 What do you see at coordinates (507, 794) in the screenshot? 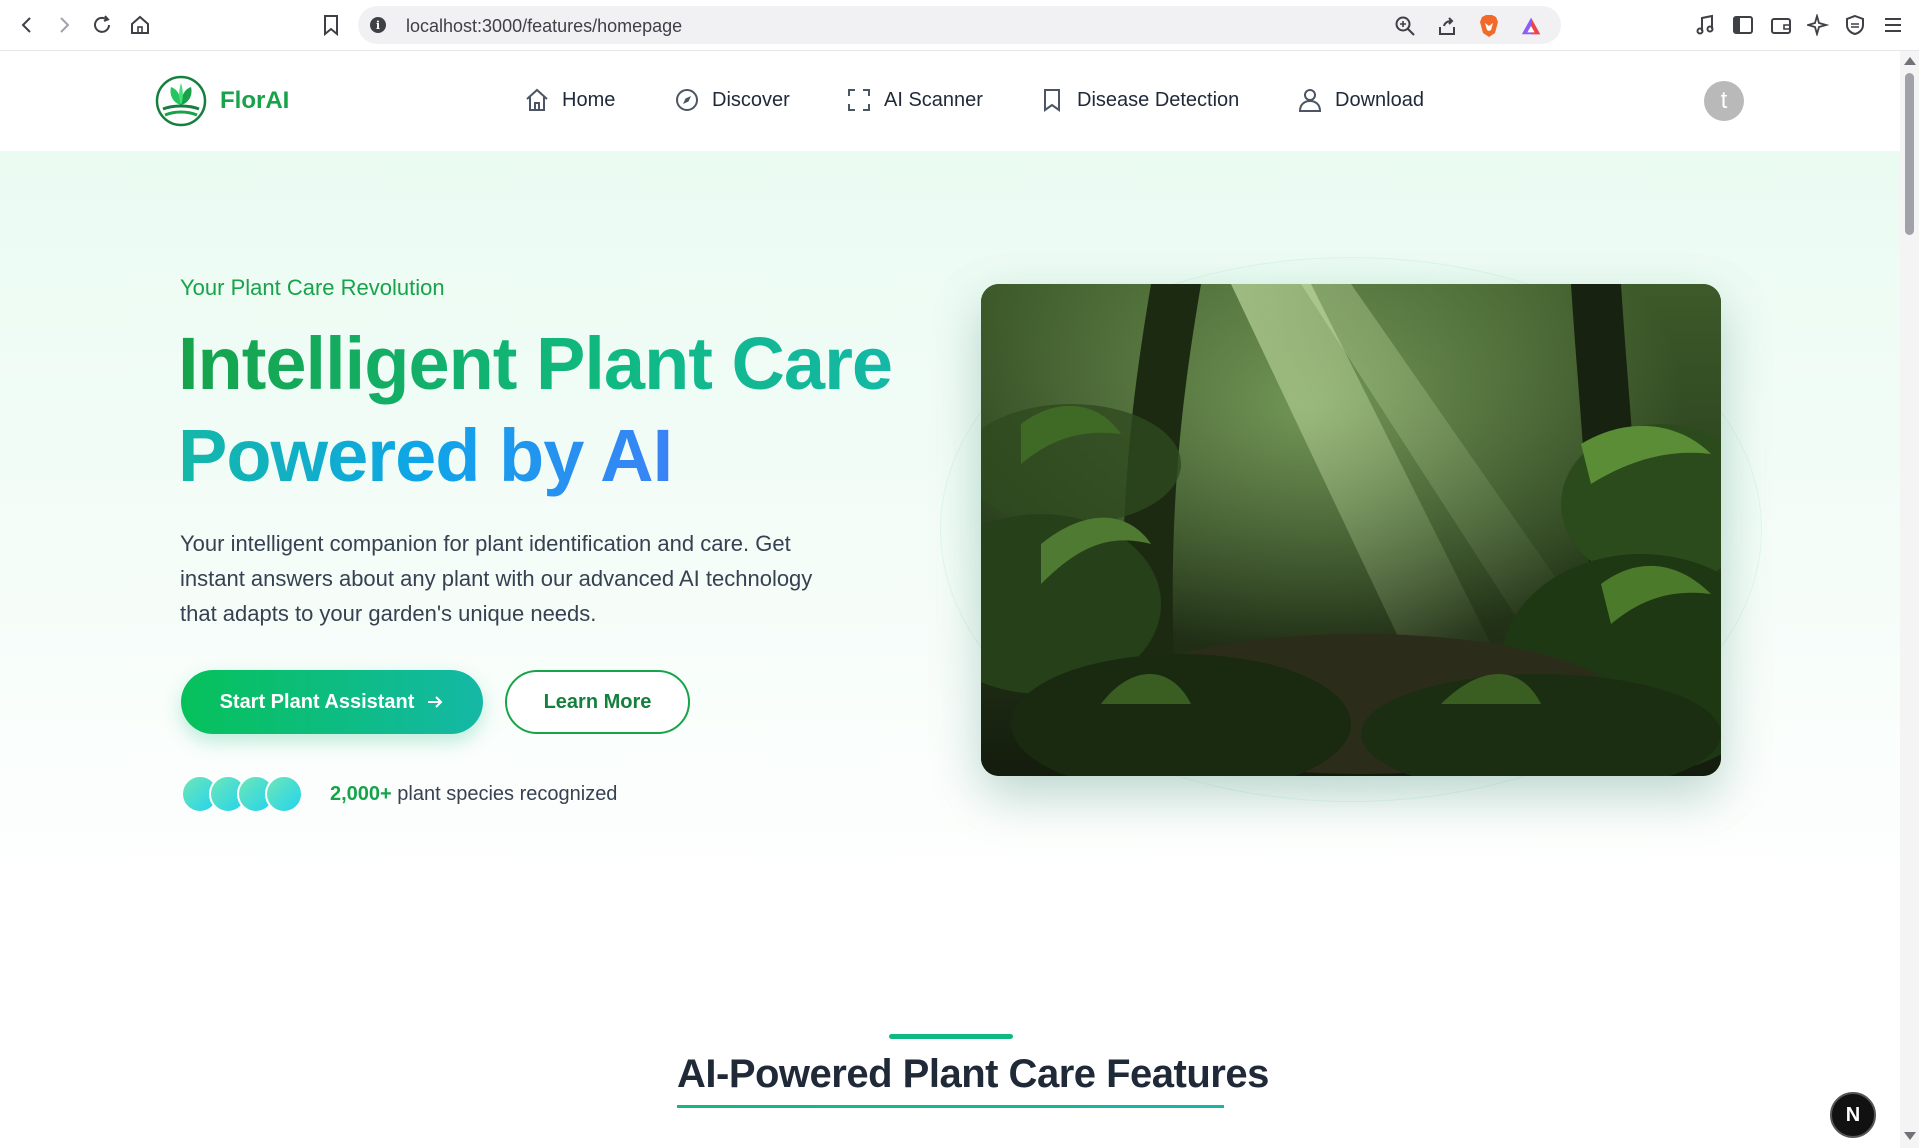
I see `species-stat-text: plant species recognized` at bounding box center [507, 794].